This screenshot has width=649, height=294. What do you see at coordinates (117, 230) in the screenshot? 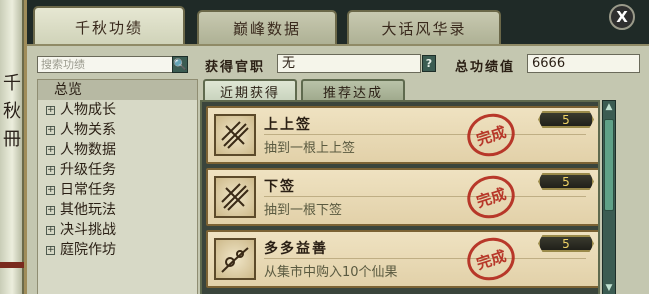
I see `category-item: + 决斗挑战` at bounding box center [117, 230].